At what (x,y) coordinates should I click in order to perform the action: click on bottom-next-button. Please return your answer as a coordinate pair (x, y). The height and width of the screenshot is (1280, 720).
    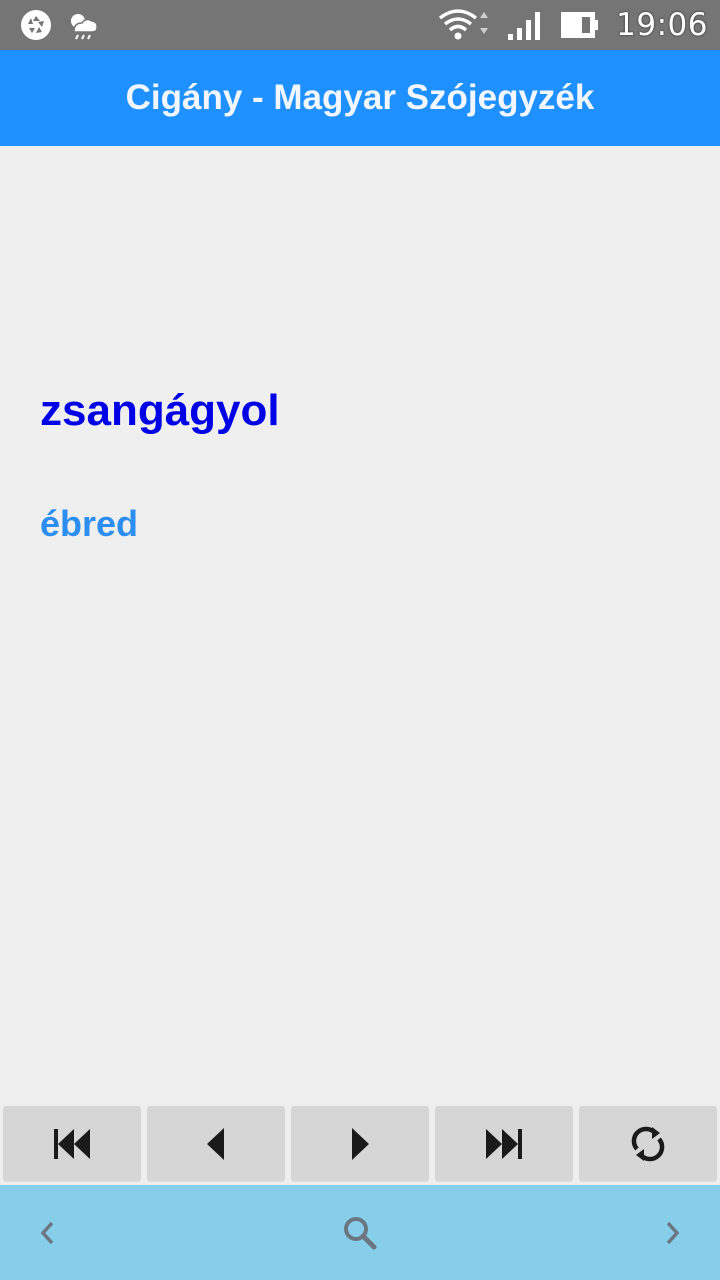
    Looking at the image, I should click on (672, 1233).